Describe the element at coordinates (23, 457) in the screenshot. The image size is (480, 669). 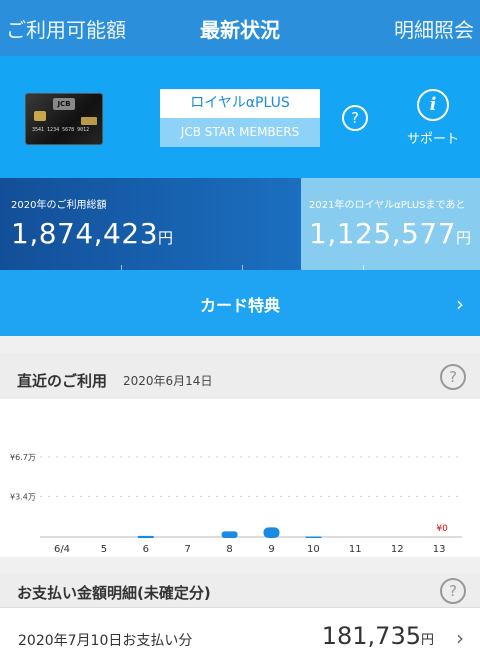
I see `y-tick-label: ¥6.7万` at that location.